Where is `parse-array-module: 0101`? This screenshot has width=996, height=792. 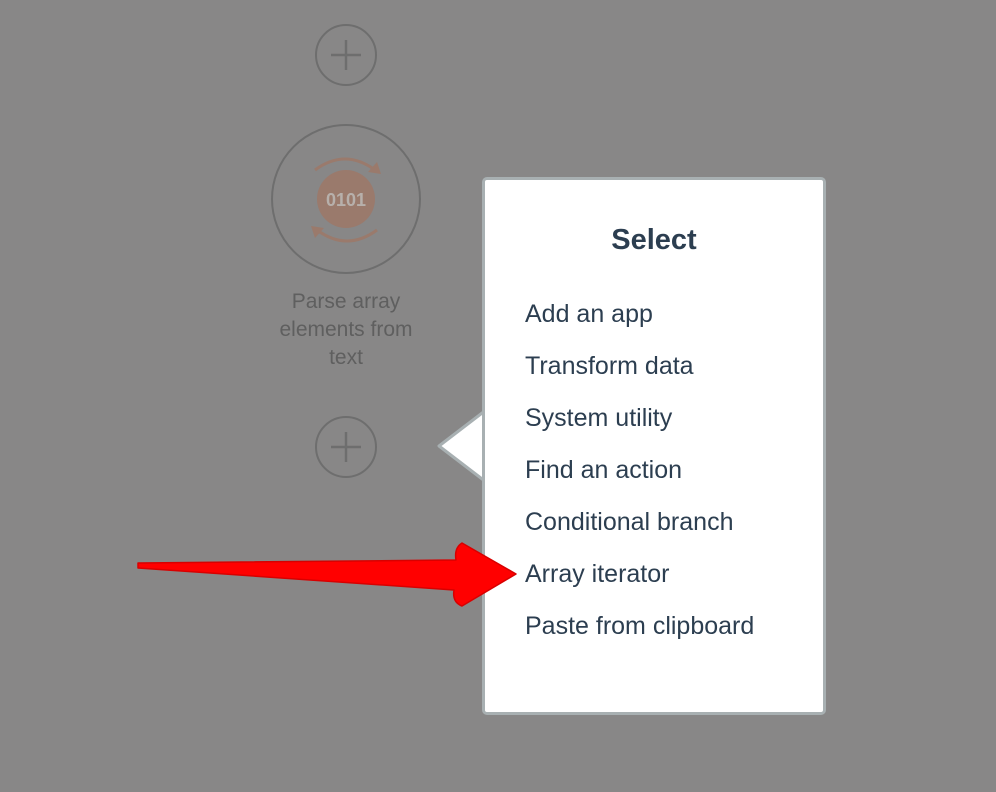
parse-array-module: 0101 is located at coordinates (346, 199).